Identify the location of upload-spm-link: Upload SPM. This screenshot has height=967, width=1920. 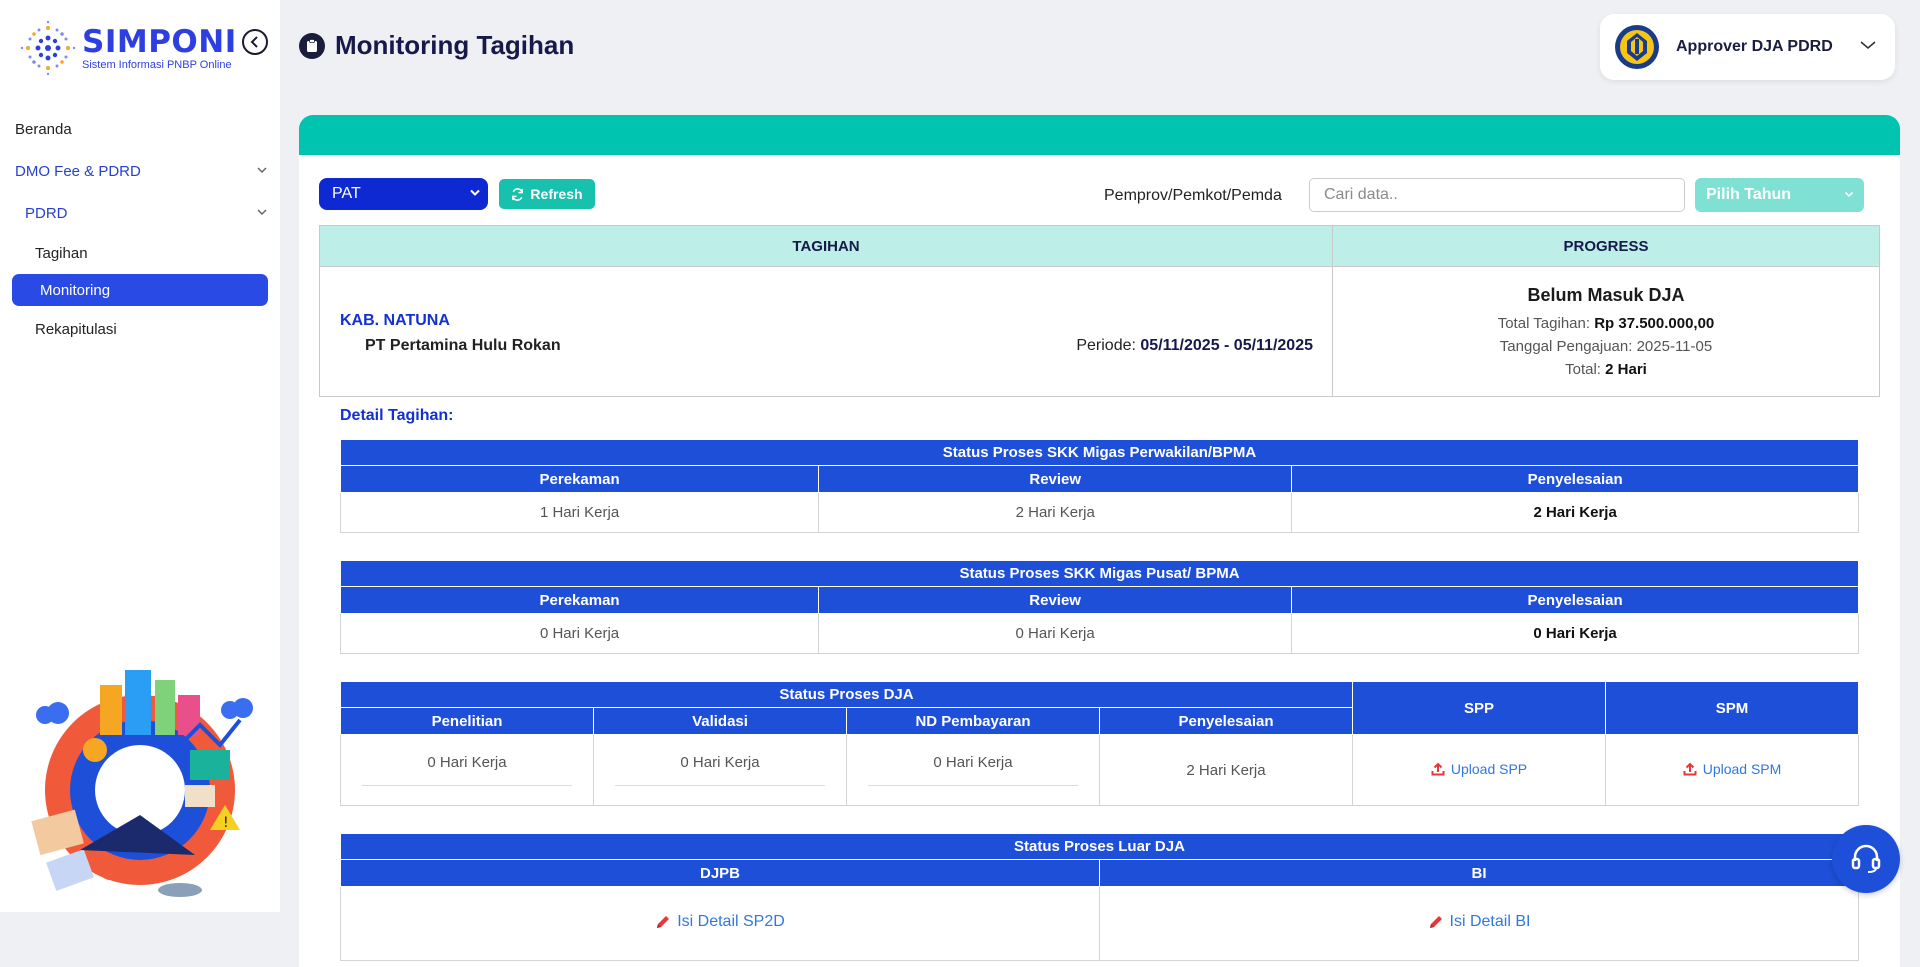
(1732, 768).